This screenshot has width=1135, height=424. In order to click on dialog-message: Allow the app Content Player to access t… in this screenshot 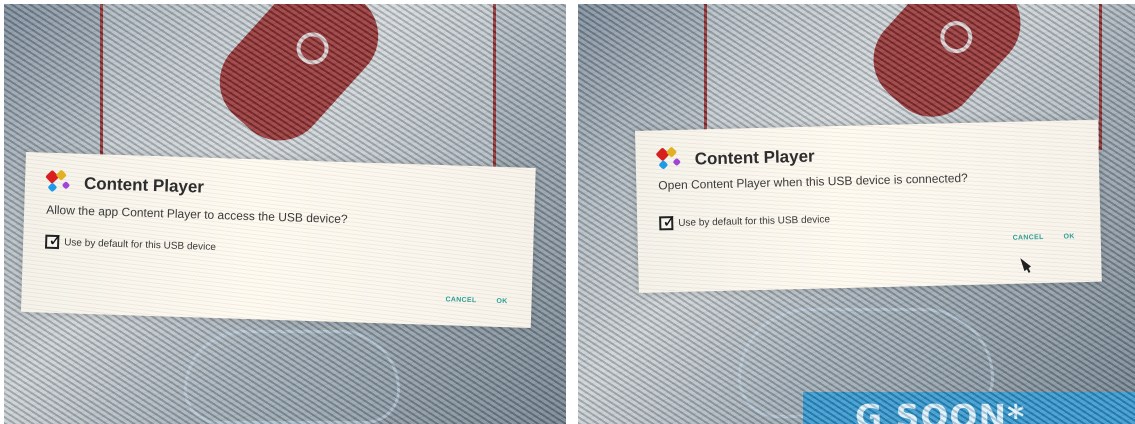, I will do `click(196, 214)`.